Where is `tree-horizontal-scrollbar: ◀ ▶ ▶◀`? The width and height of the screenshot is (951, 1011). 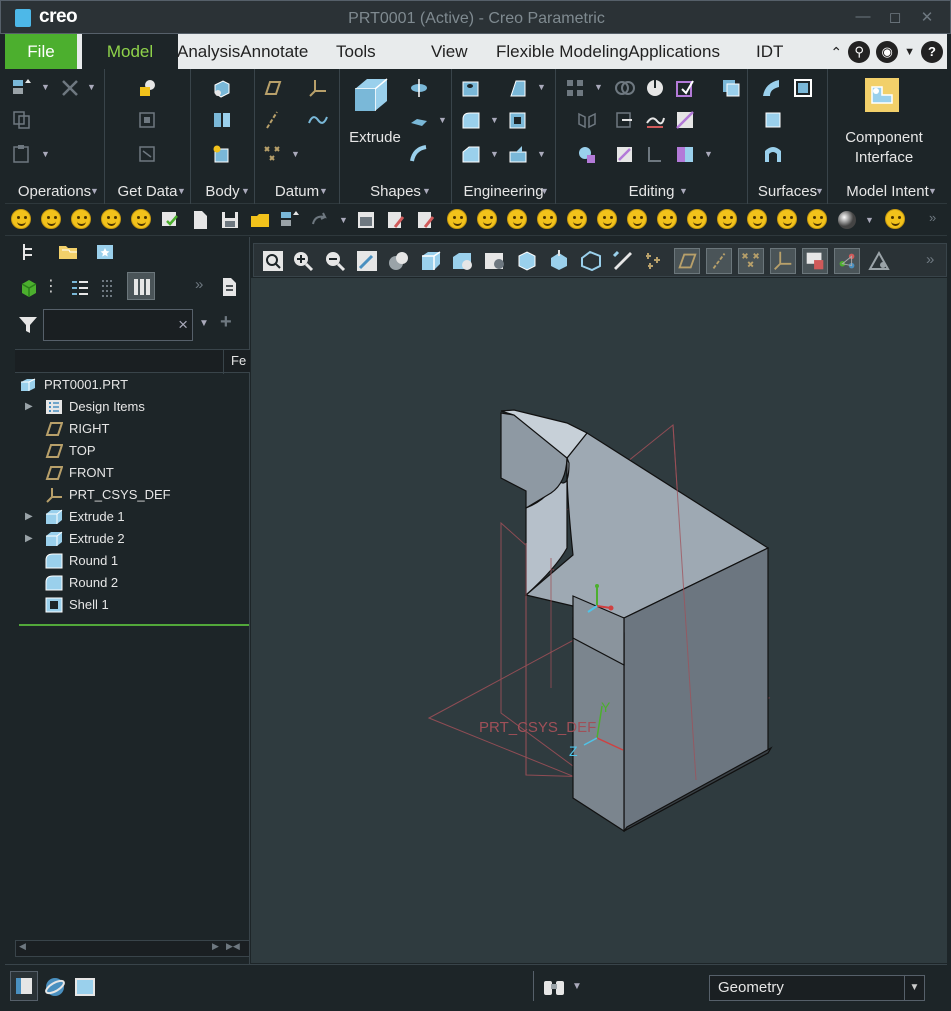
tree-horizontal-scrollbar: ◀ ▶ ▶◀ is located at coordinates (132, 948).